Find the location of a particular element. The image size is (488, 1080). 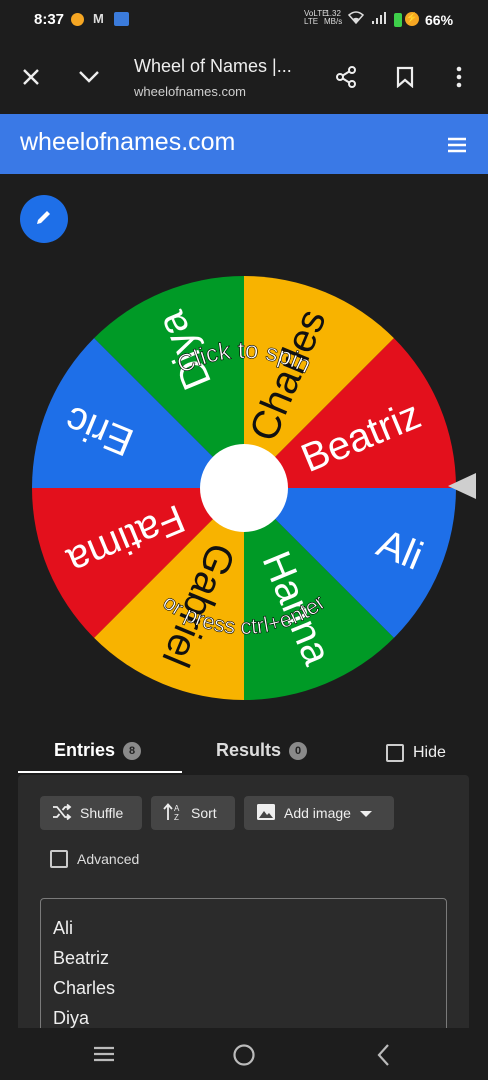

entries-count-badge: 8 is located at coordinates (132, 750).